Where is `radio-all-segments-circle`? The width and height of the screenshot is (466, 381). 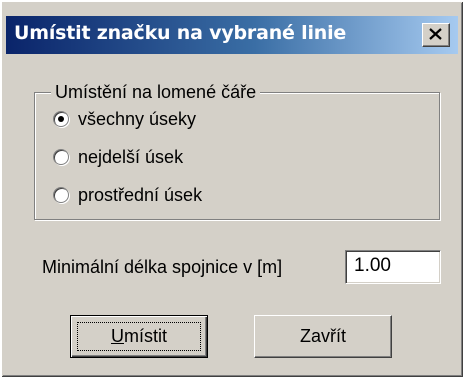
radio-all-segments-circle is located at coordinates (61, 119).